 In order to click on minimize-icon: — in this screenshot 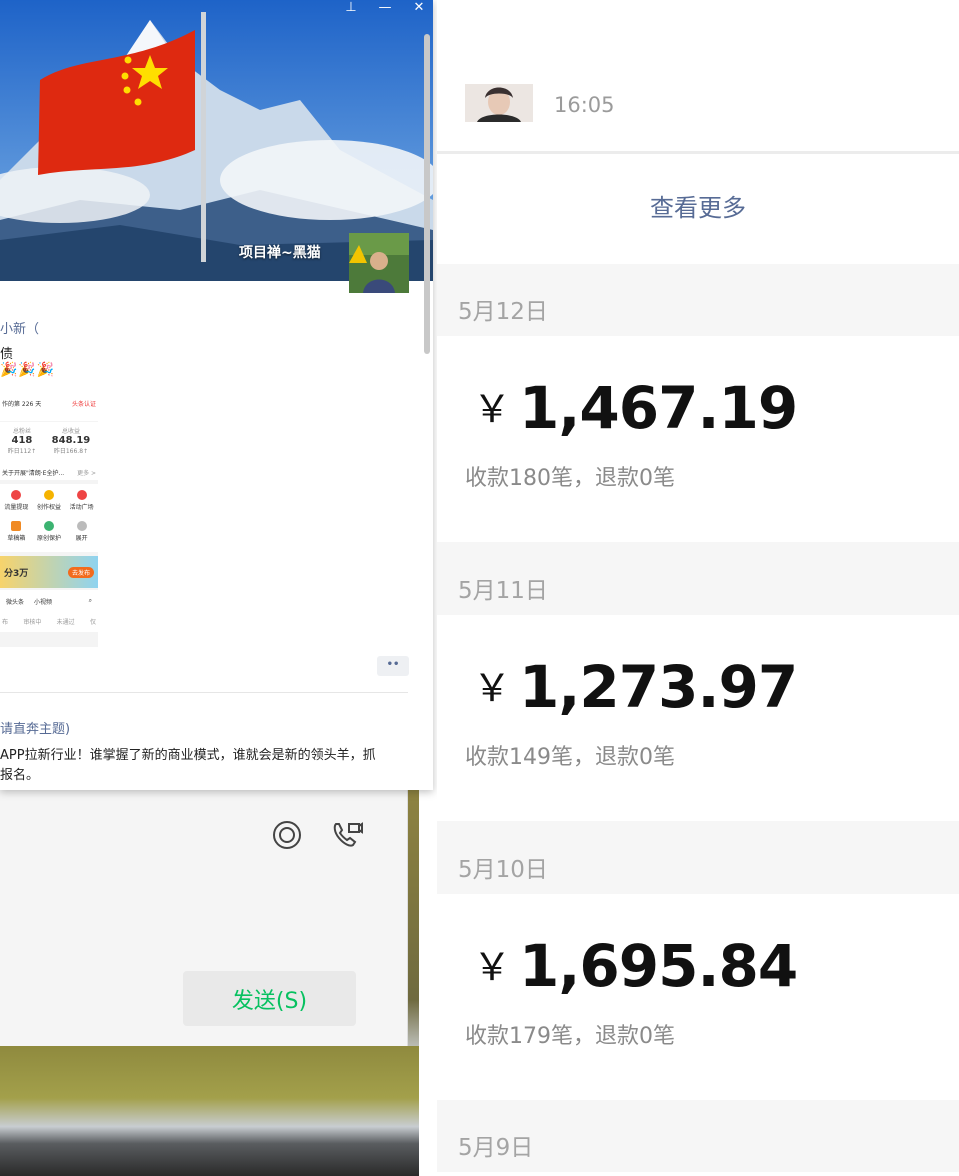, I will do `click(385, 7)`.